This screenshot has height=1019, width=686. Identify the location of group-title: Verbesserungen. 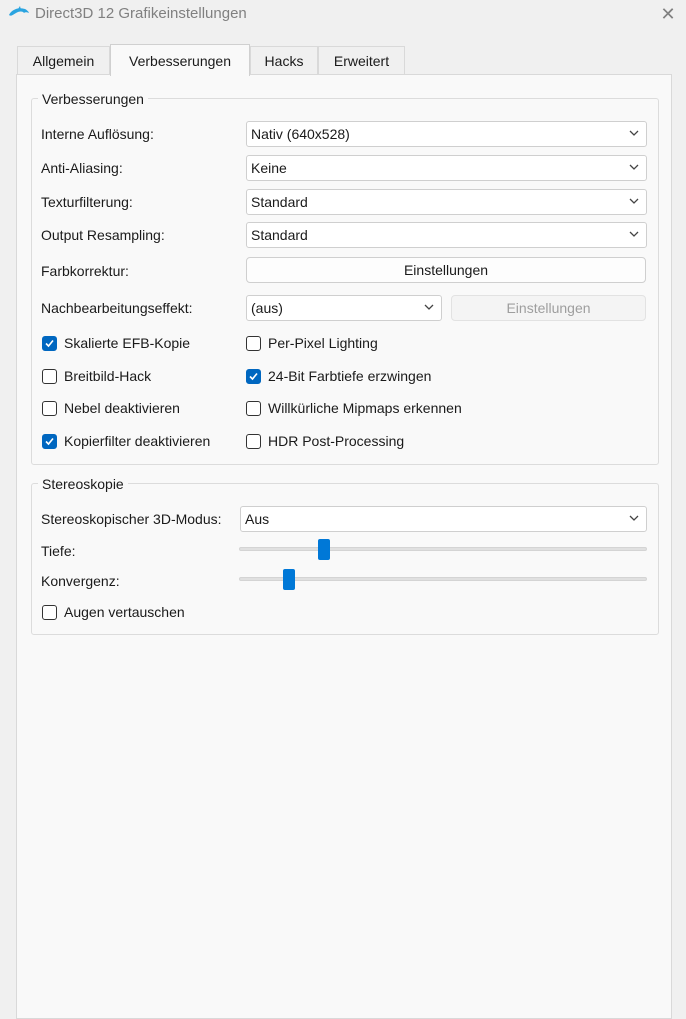
(93, 99).